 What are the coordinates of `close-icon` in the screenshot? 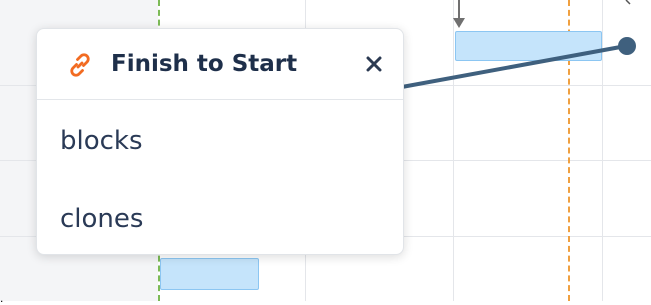 It's located at (374, 64).